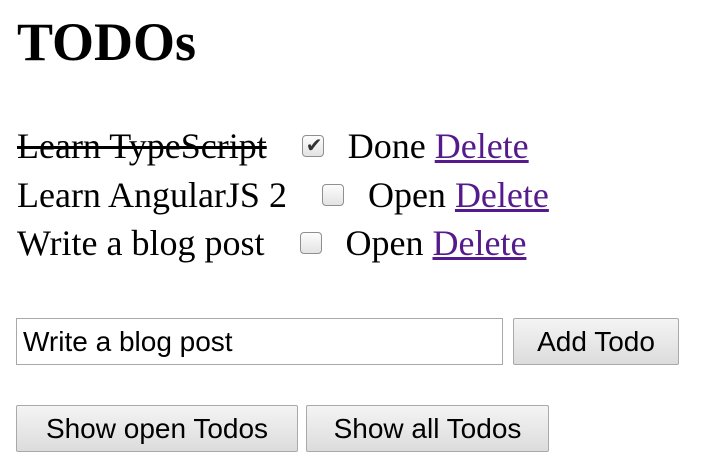  I want to click on add-todo-button: Add Todo, so click(596, 341).